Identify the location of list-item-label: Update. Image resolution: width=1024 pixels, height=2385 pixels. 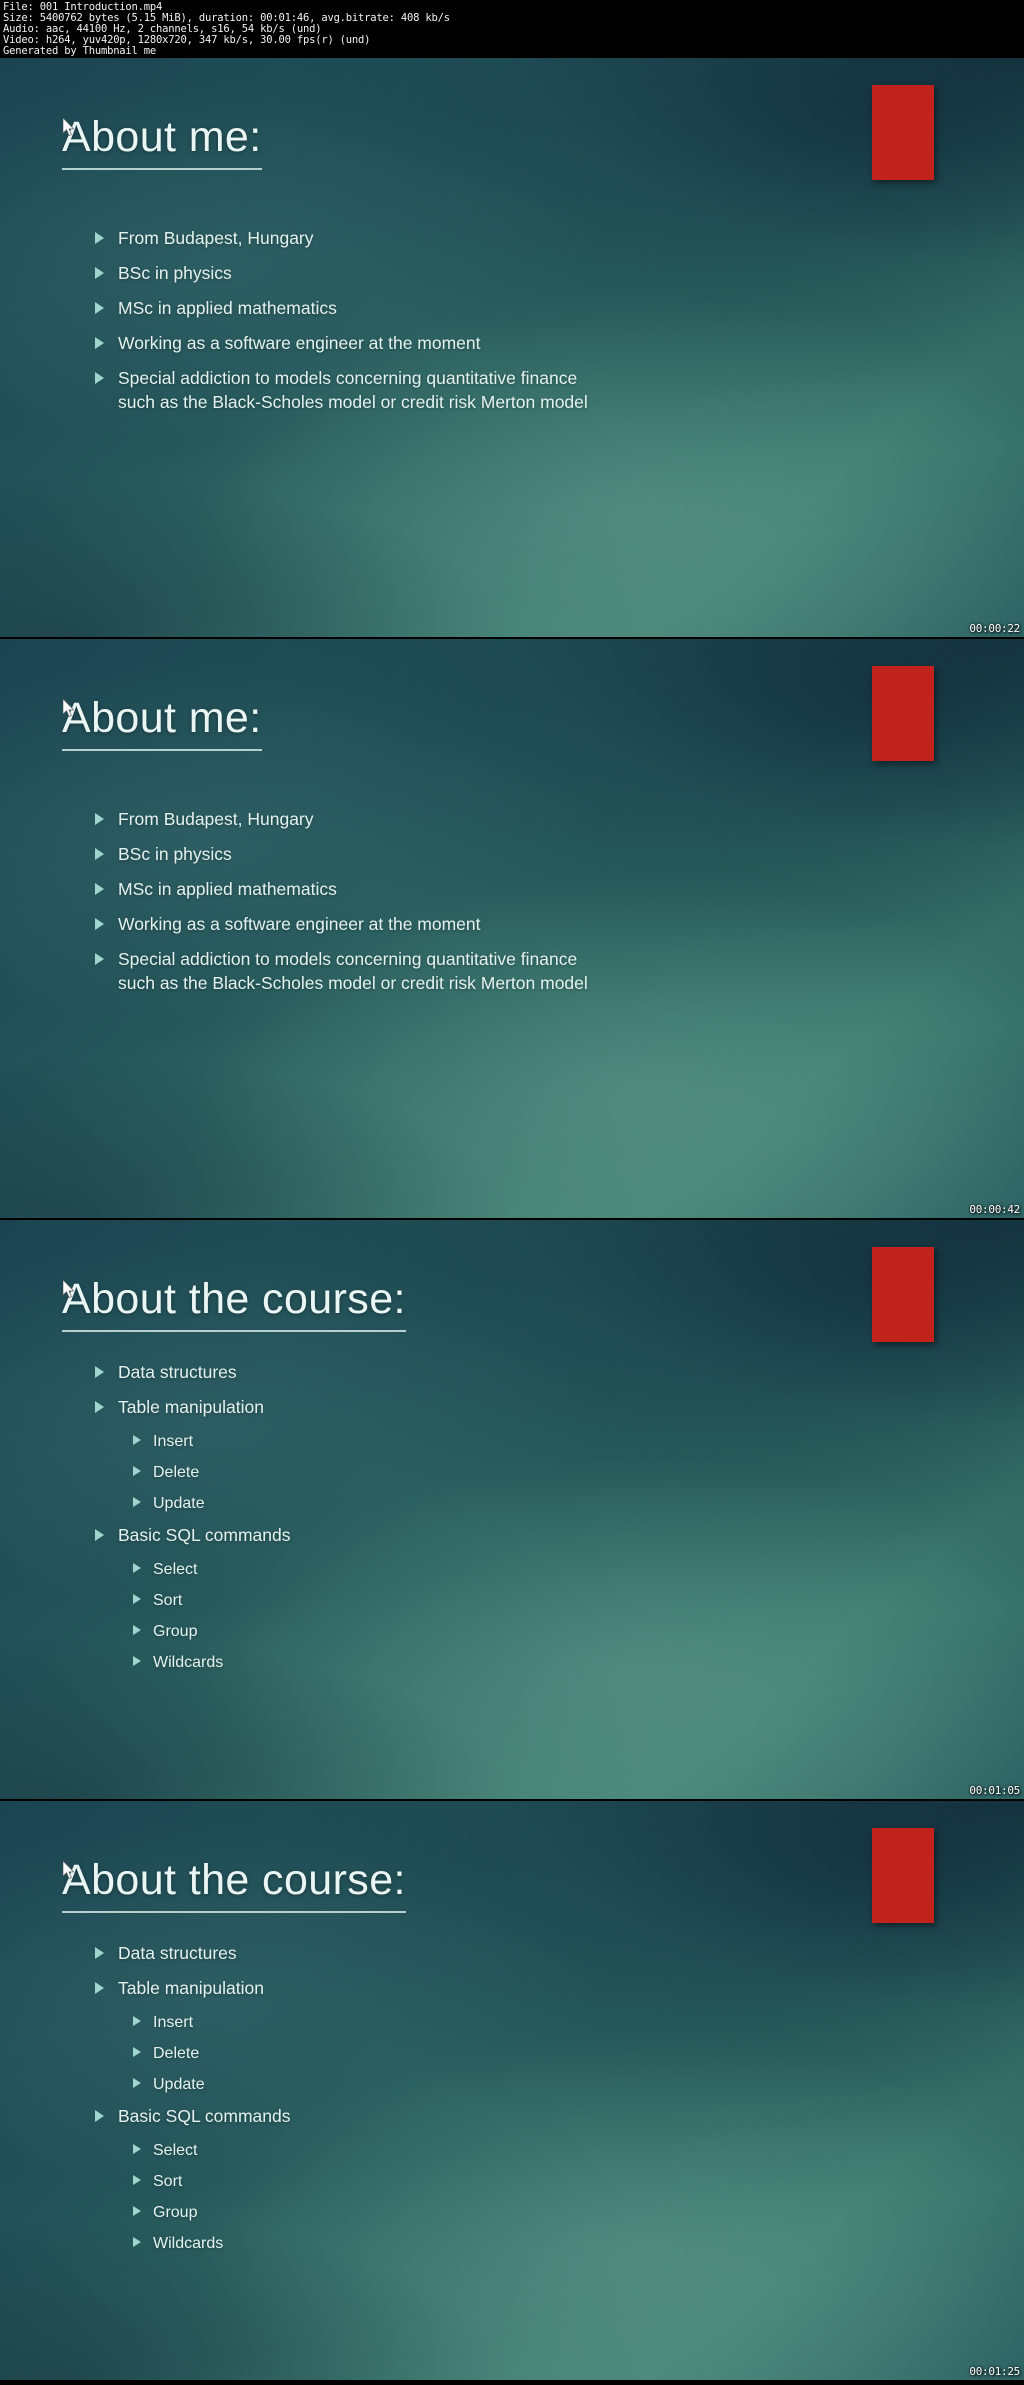
(179, 2084).